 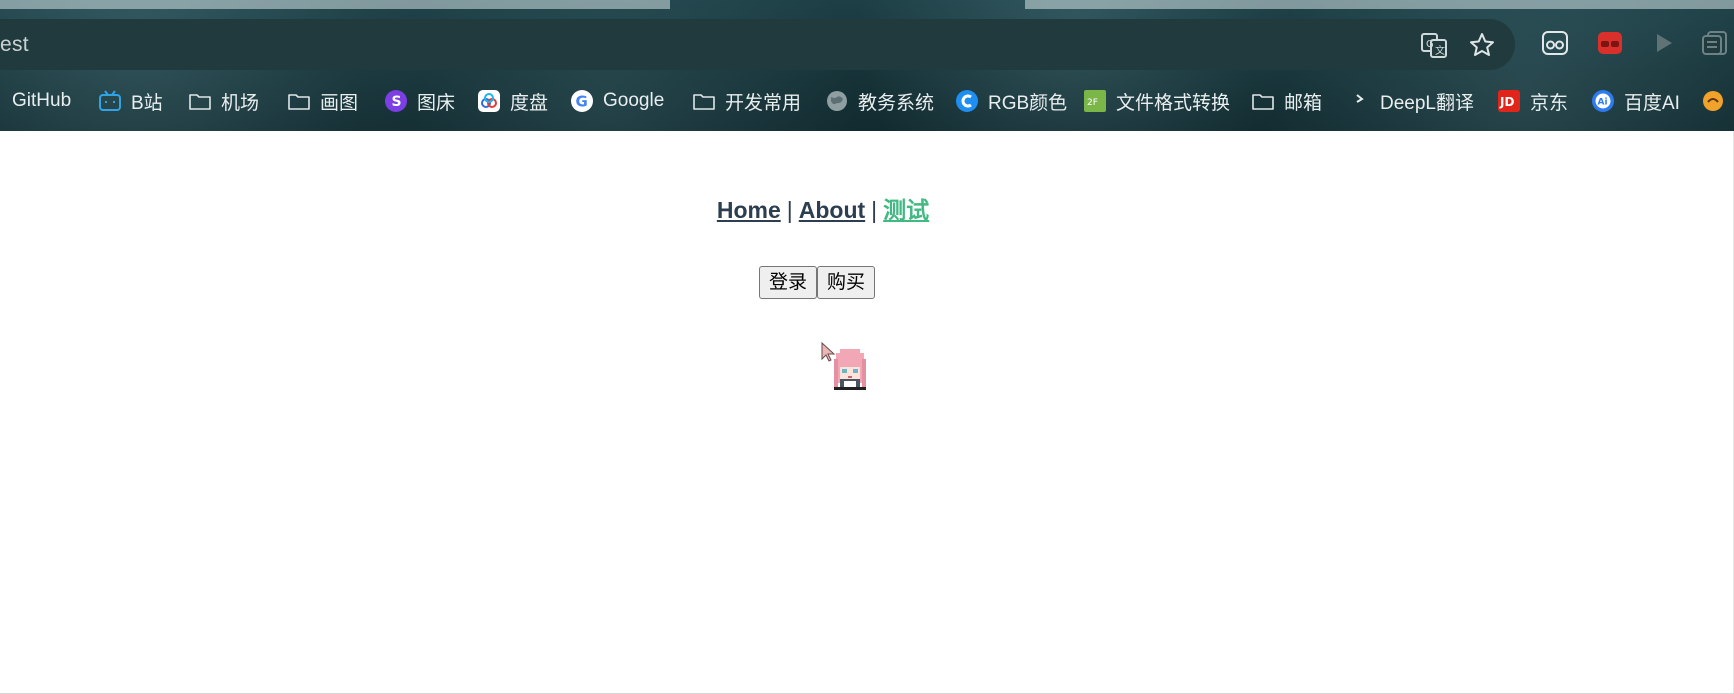 I want to click on bookmark-google: G Google, so click(x=617, y=101).